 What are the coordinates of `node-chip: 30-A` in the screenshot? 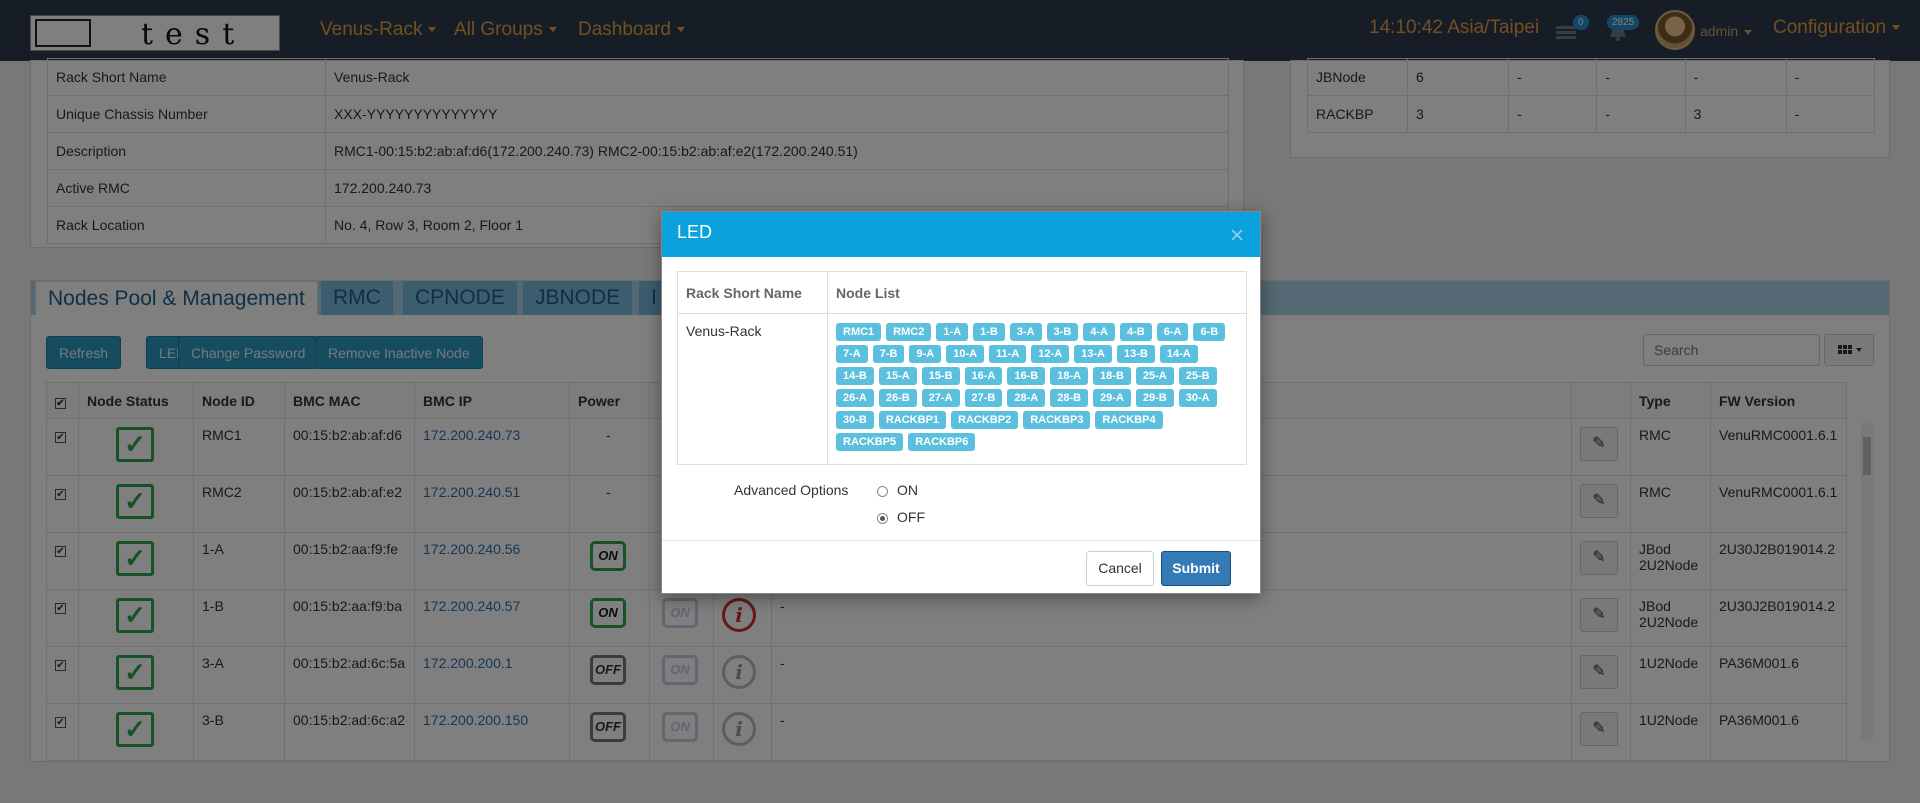 It's located at (1197, 398).